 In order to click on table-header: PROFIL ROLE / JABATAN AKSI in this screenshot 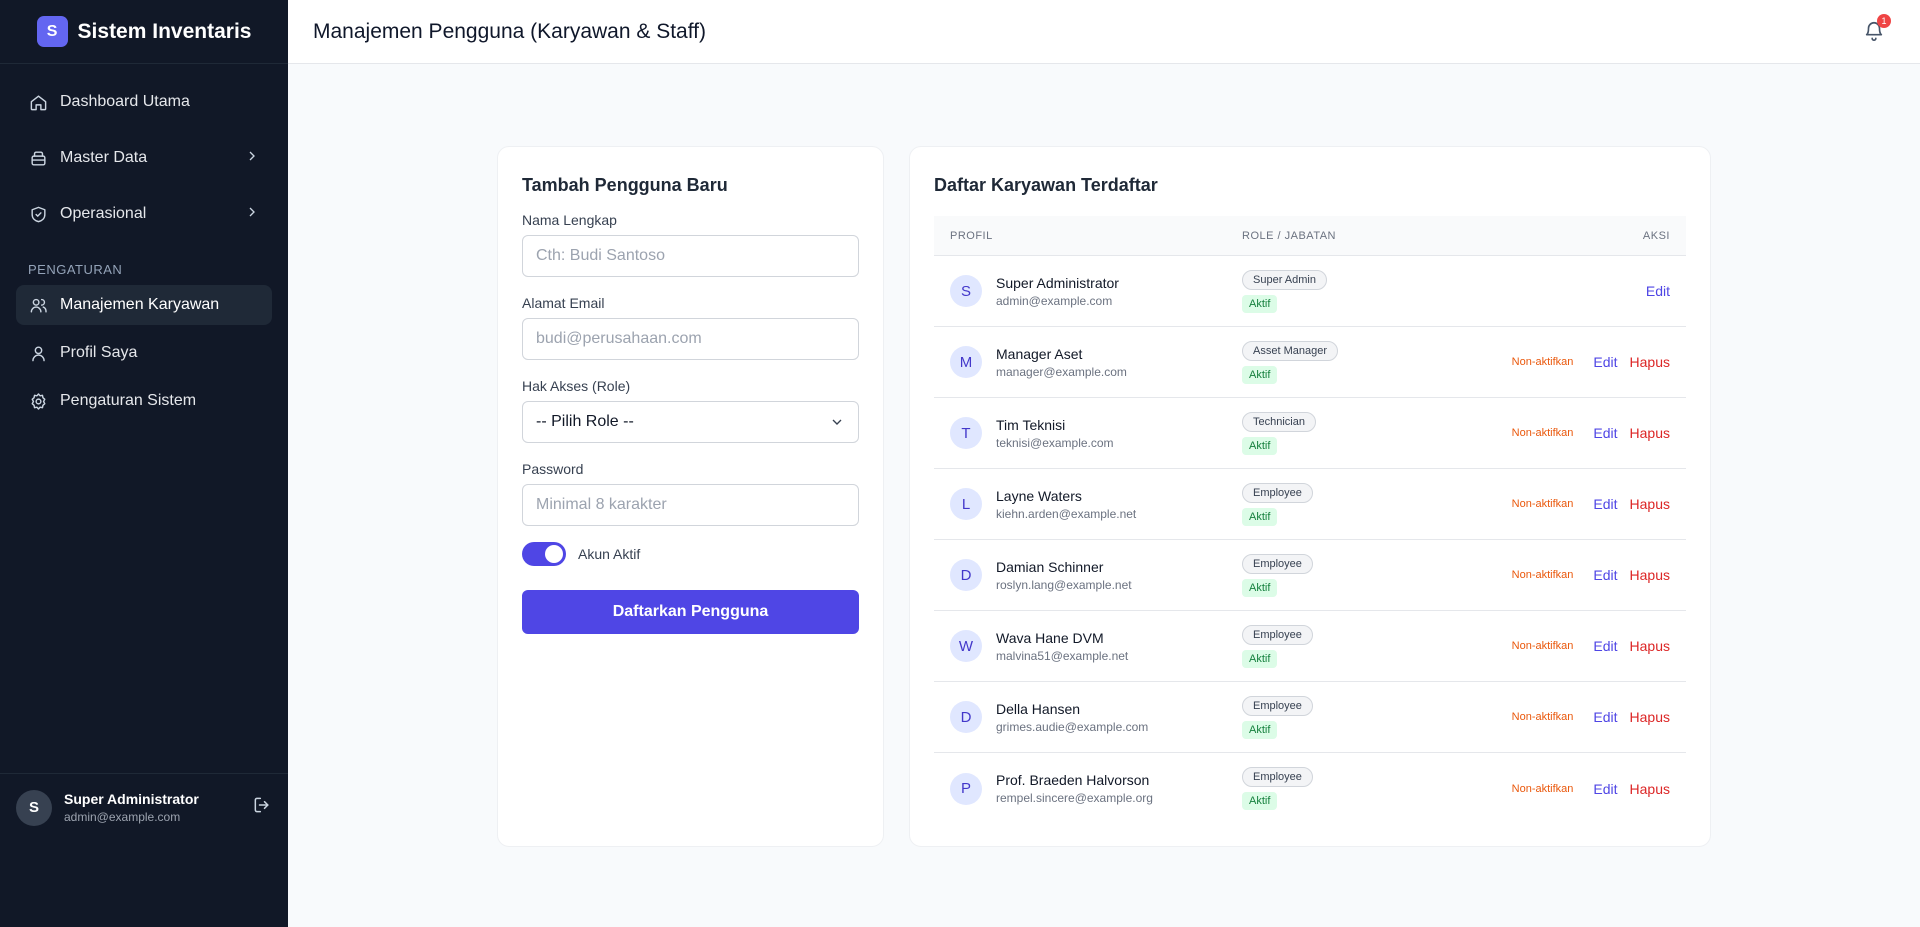, I will do `click(1310, 236)`.